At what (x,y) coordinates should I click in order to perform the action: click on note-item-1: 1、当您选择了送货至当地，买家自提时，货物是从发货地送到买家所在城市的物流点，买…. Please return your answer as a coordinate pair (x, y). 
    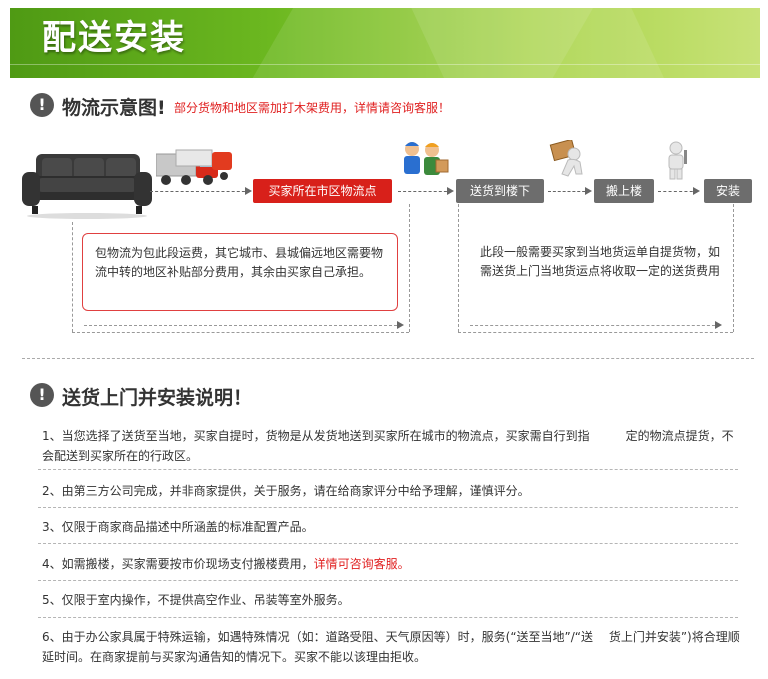
    Looking at the image, I should click on (388, 446).